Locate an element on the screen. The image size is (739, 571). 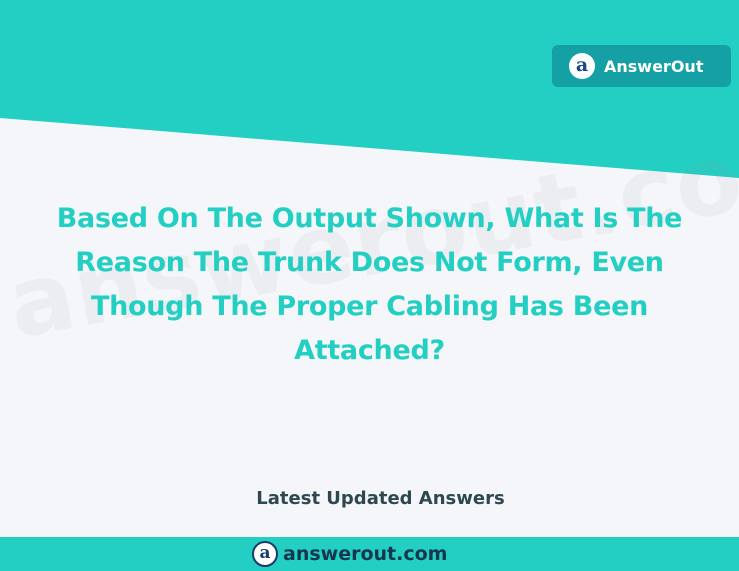
headline-line-4: Attached? is located at coordinates (369, 350).